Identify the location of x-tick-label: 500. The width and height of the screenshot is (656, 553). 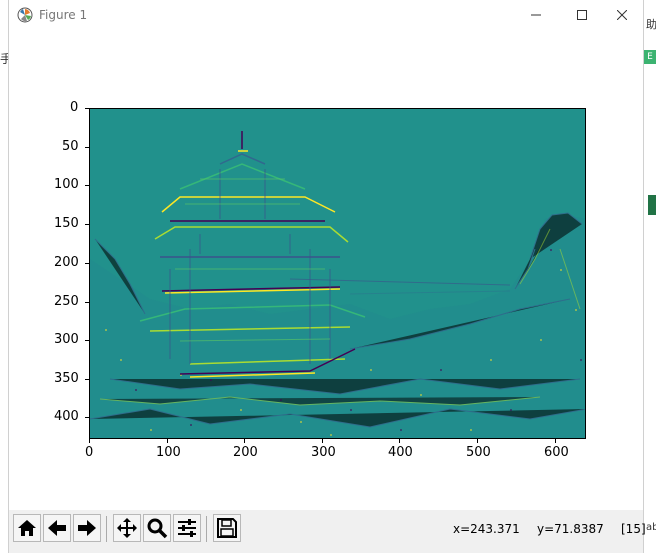
(478, 452).